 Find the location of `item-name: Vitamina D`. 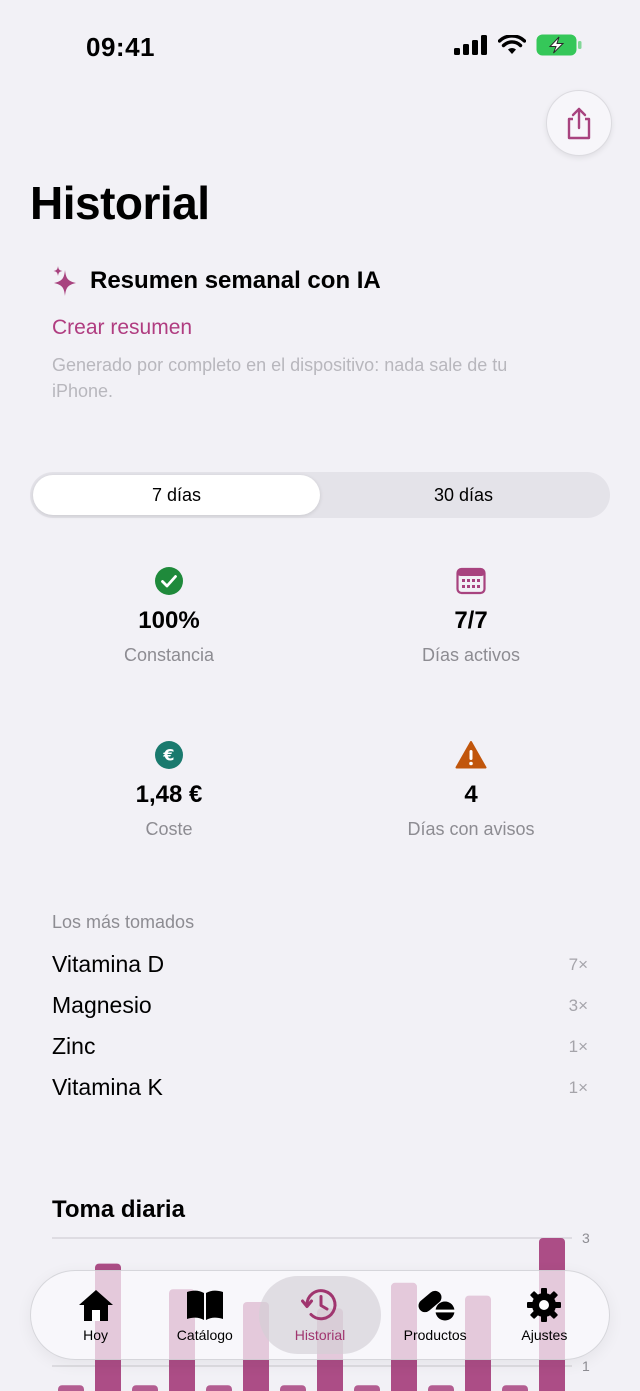

item-name: Vitamina D is located at coordinates (108, 964).